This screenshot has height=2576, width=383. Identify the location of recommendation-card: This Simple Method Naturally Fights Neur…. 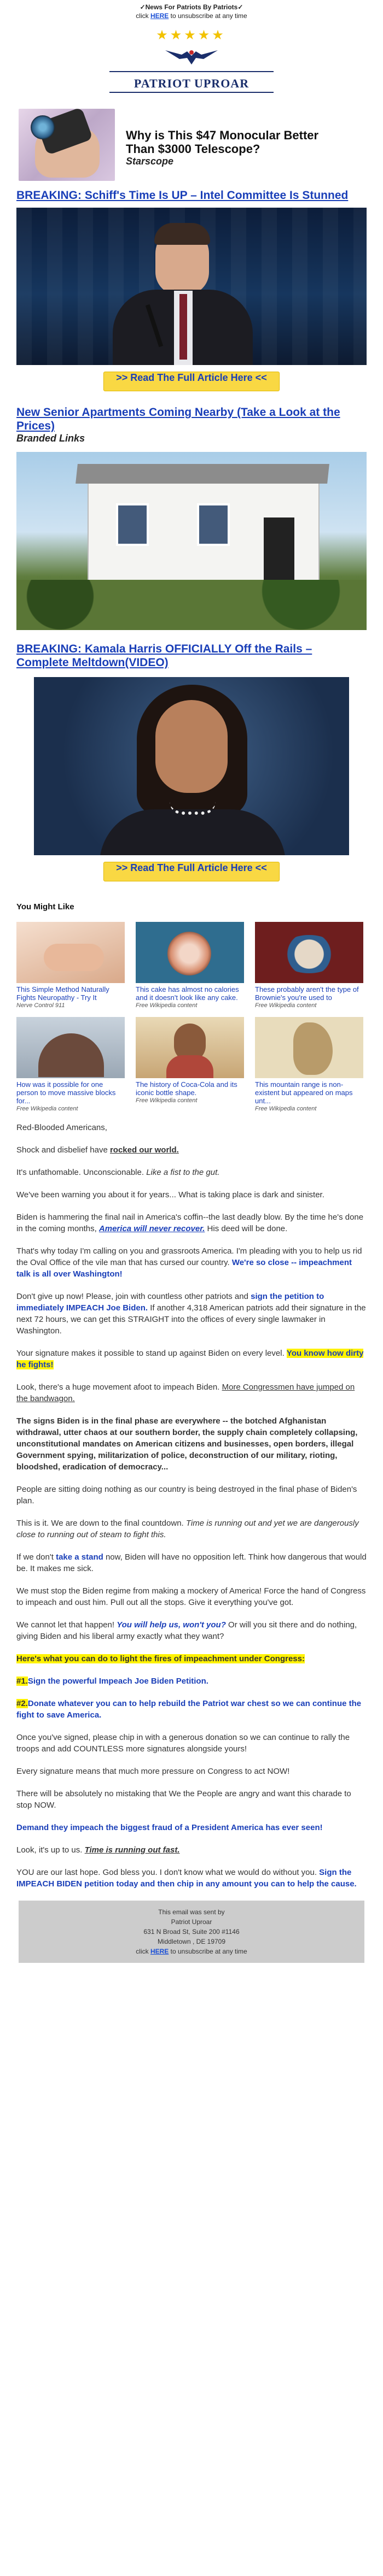
(71, 966).